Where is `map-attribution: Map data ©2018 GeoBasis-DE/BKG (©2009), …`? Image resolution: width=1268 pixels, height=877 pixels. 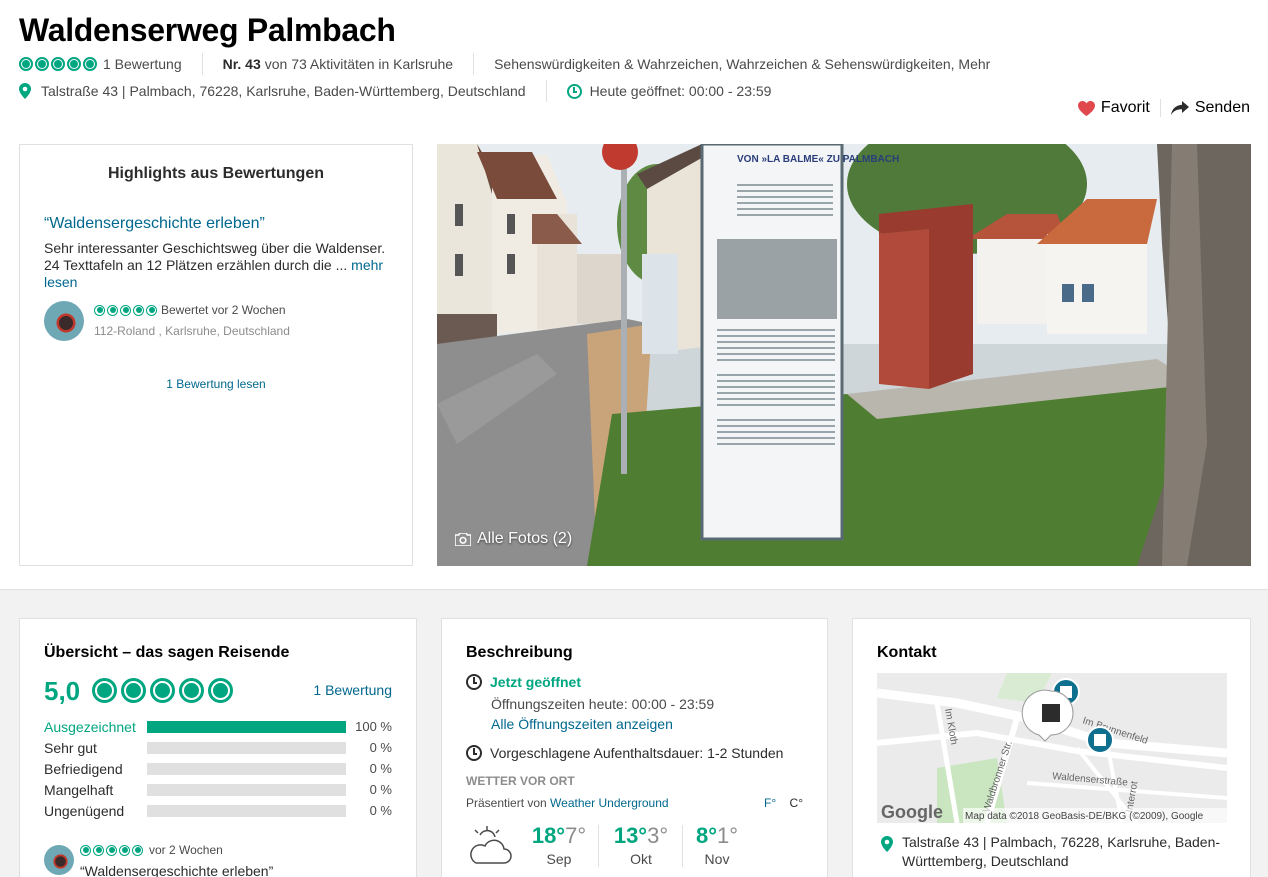 map-attribution: Map data ©2018 GeoBasis-DE/BKG (©2009), … is located at coordinates (1084, 816).